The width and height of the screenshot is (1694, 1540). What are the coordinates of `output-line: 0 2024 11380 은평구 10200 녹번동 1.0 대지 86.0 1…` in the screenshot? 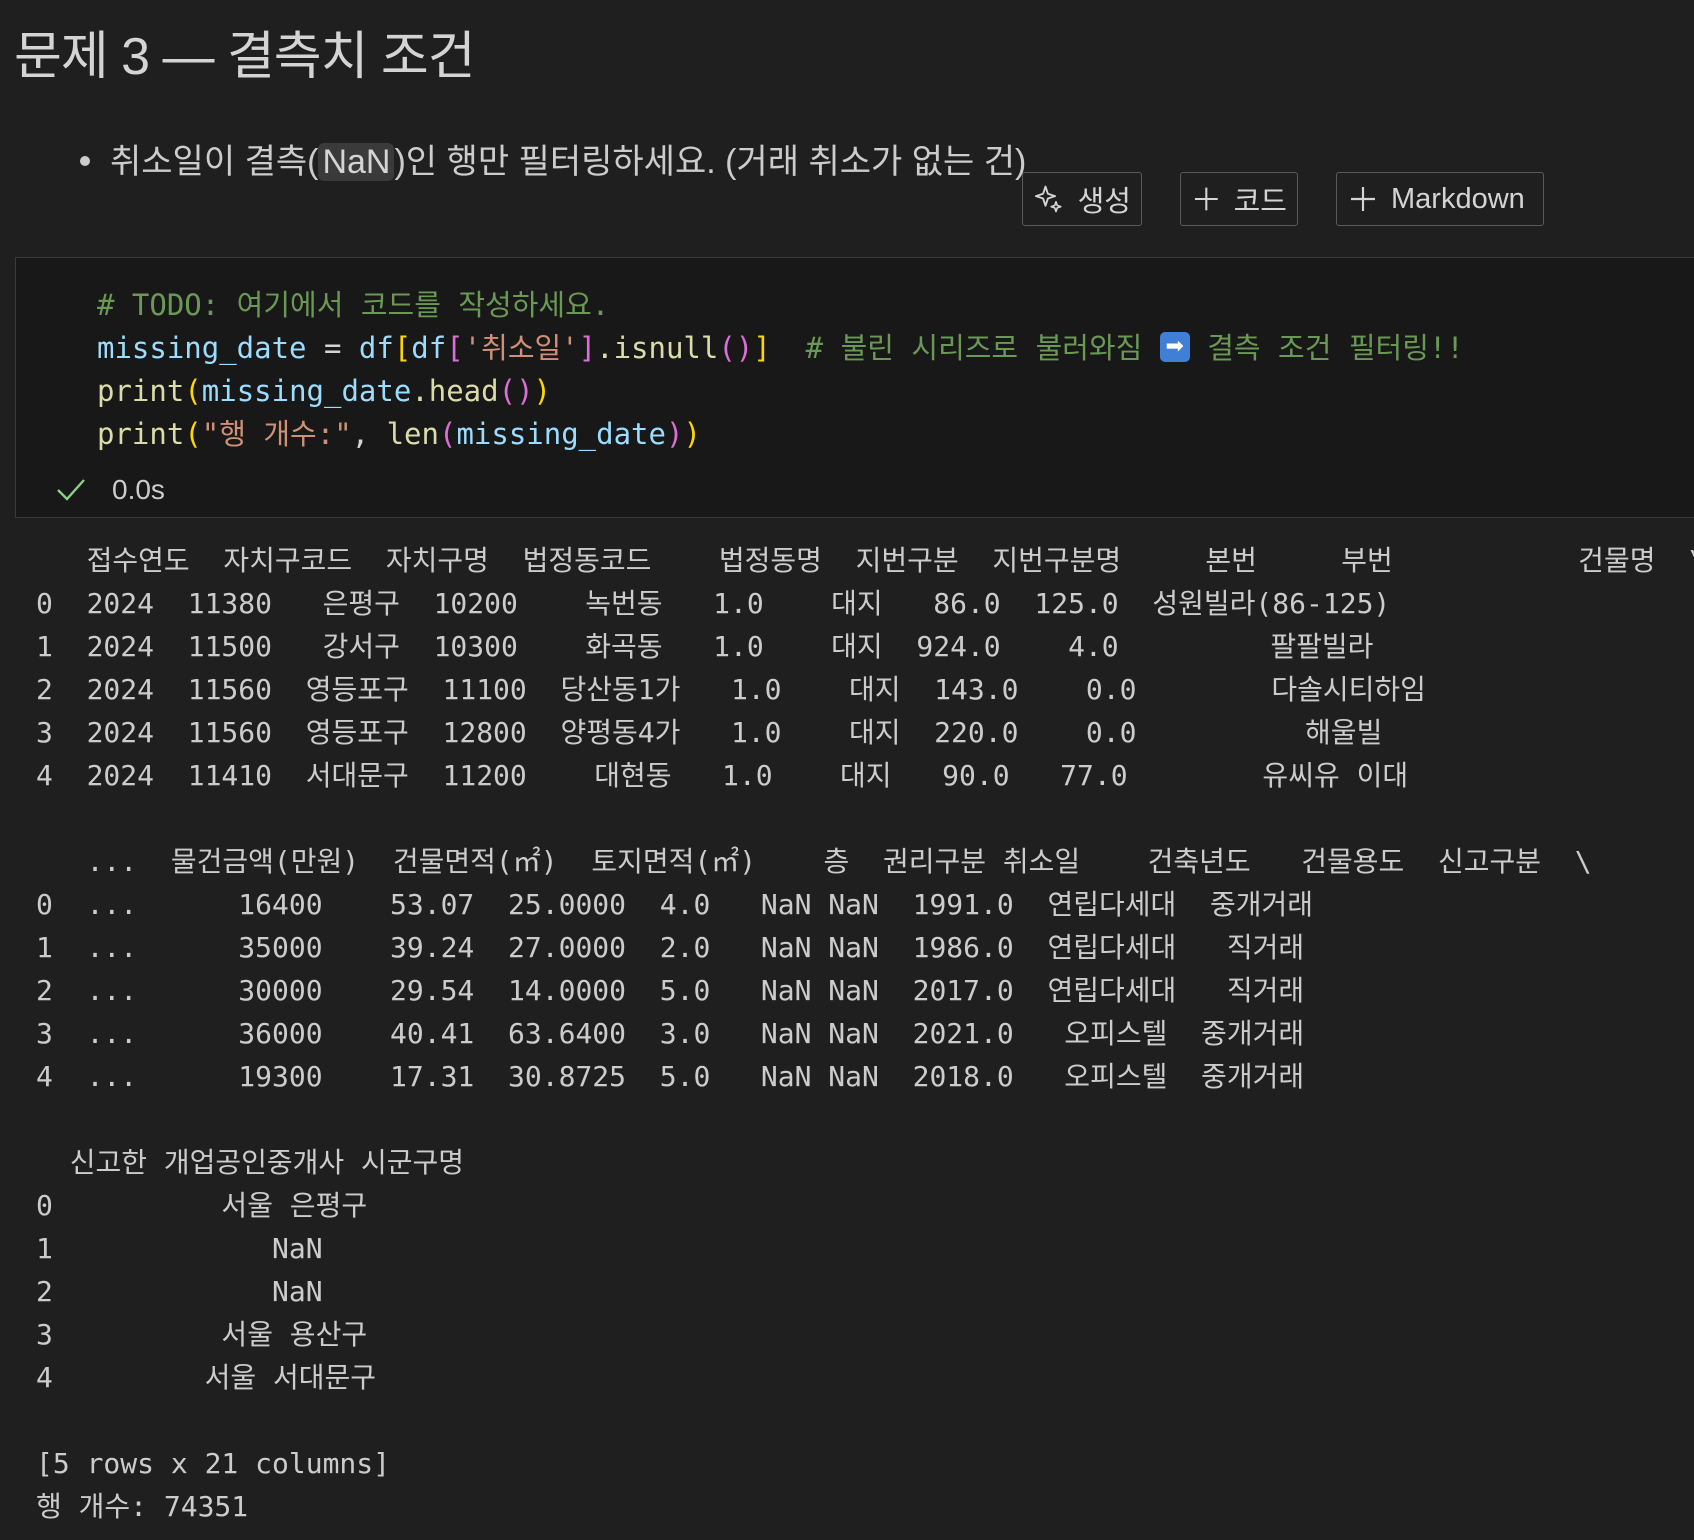 It's located at (713, 603).